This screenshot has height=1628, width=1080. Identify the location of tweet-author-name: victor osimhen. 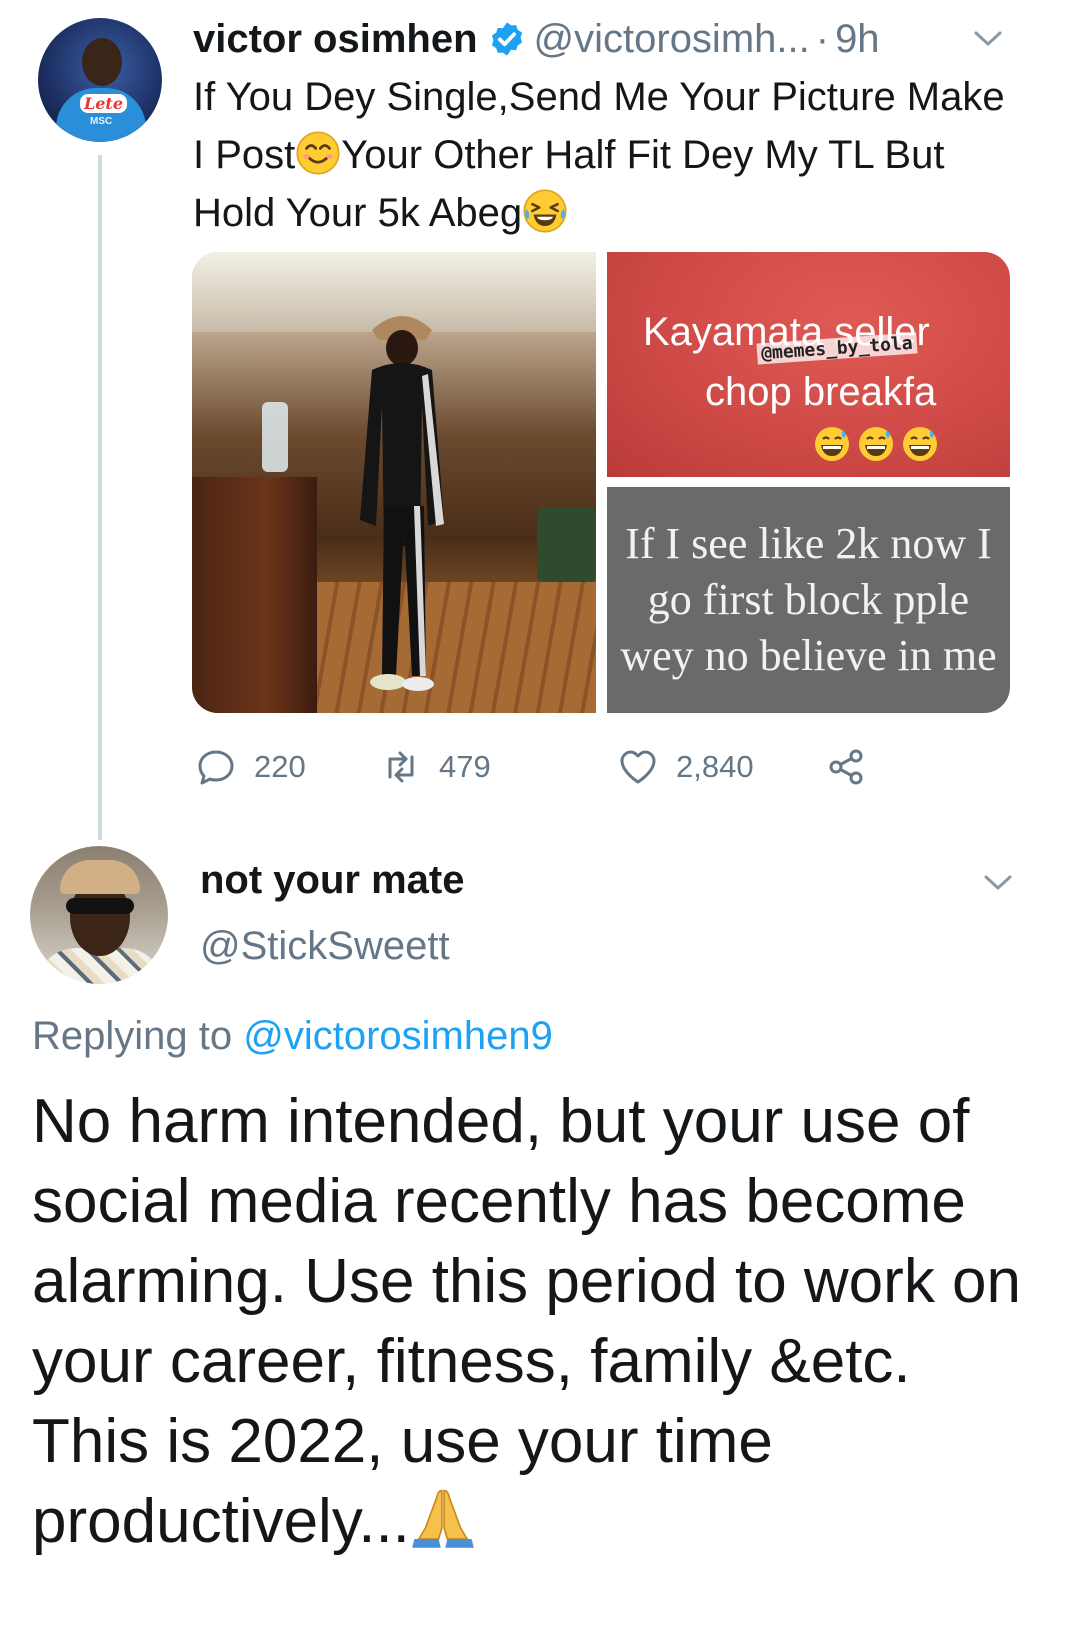
(335, 39).